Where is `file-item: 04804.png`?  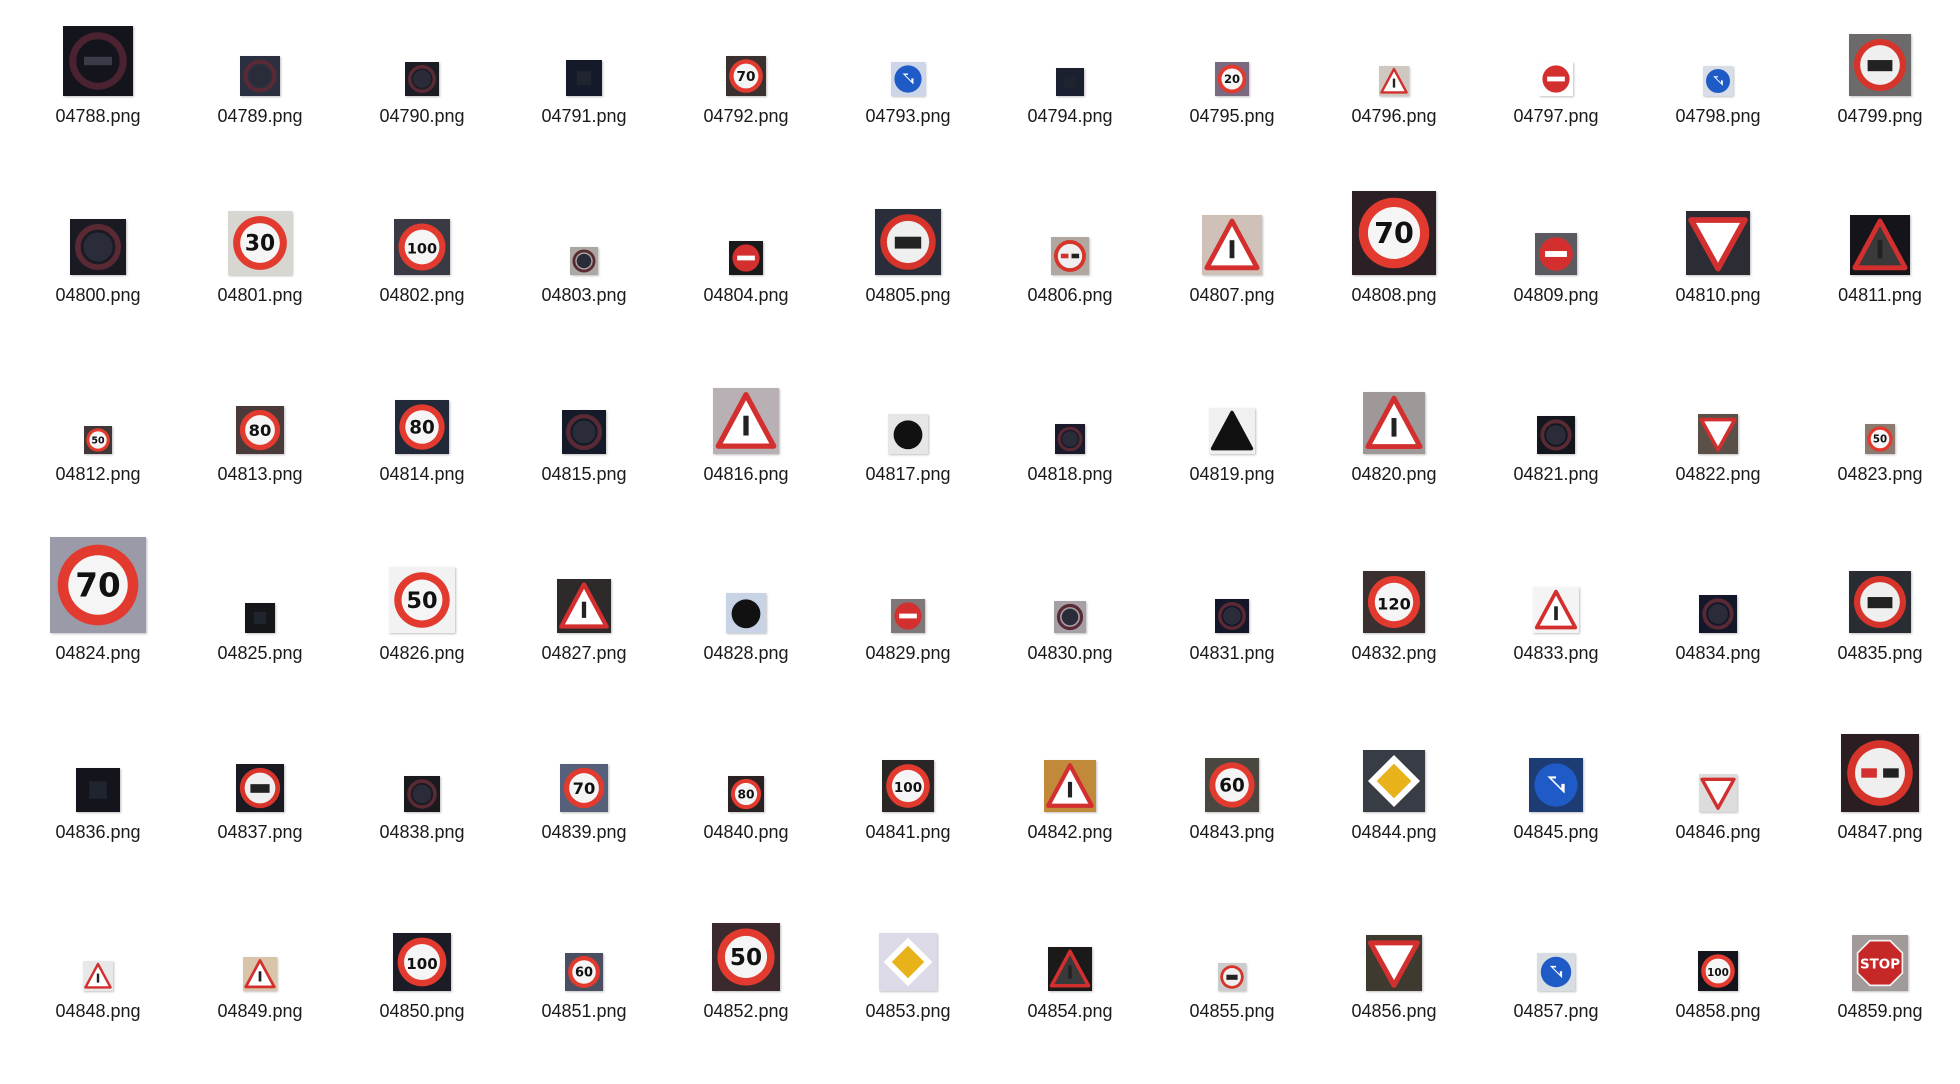 file-item: 04804.png is located at coordinates (746, 278).